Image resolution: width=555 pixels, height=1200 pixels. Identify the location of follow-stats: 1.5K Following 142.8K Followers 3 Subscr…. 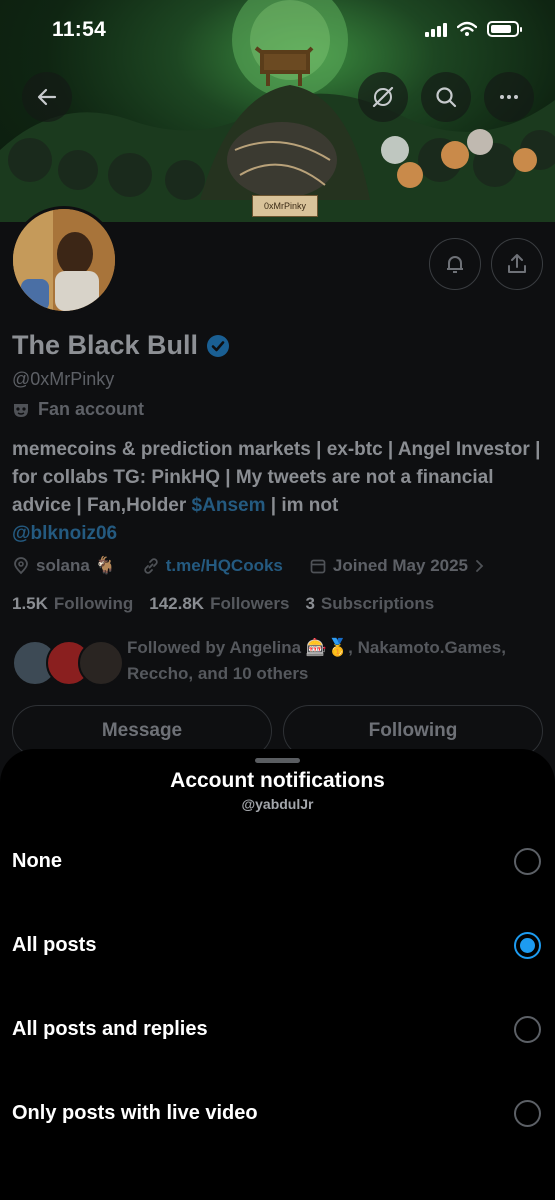
(228, 604).